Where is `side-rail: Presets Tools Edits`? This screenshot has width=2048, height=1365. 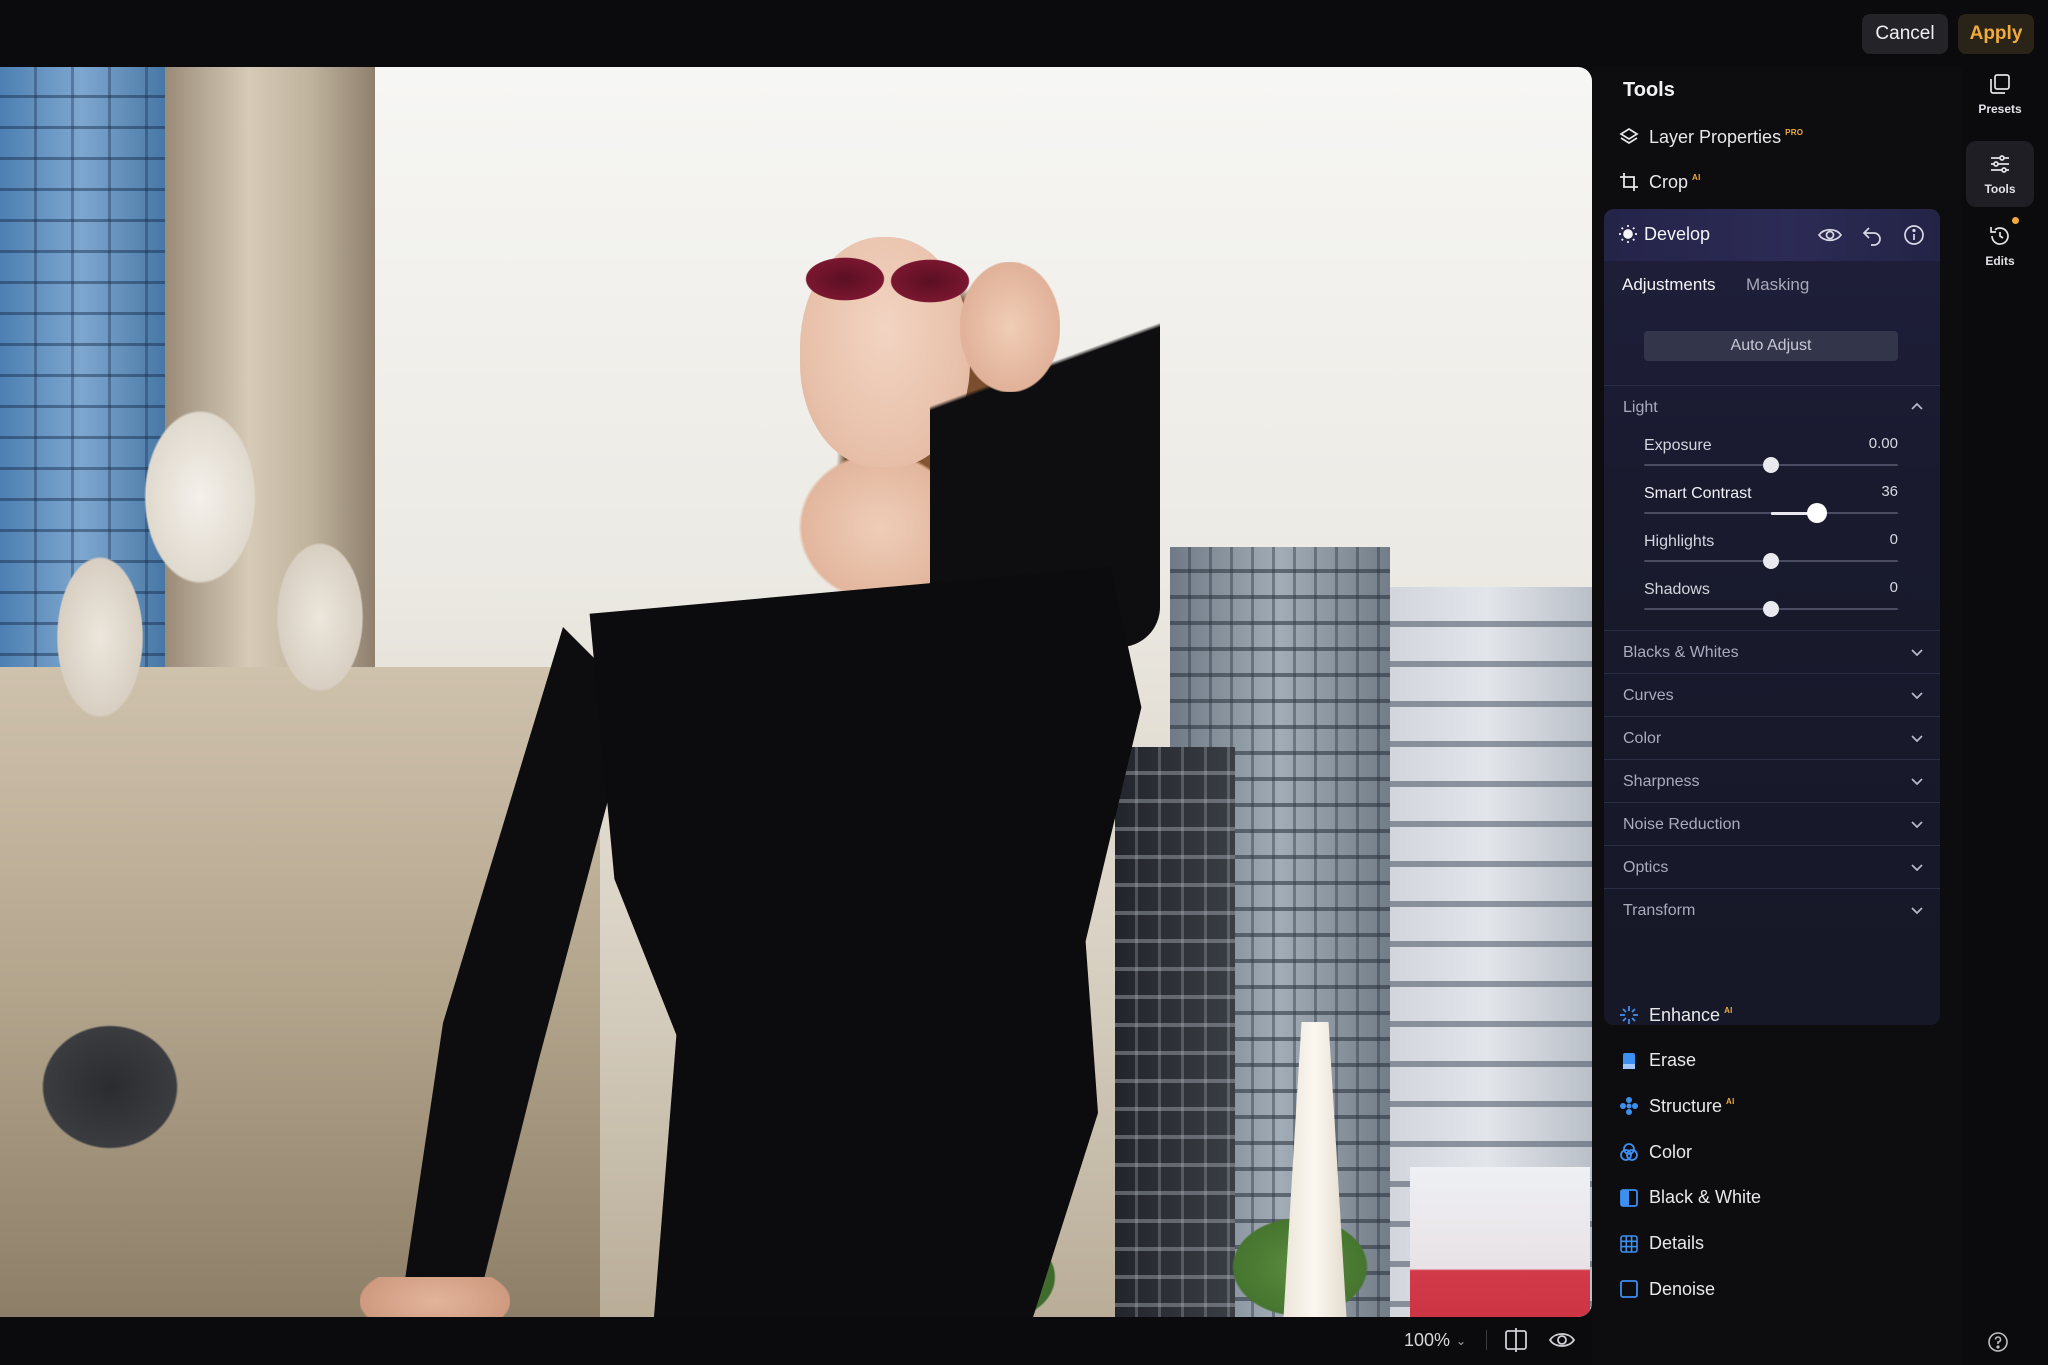
side-rail: Presets Tools Edits is located at coordinates (2005, 716).